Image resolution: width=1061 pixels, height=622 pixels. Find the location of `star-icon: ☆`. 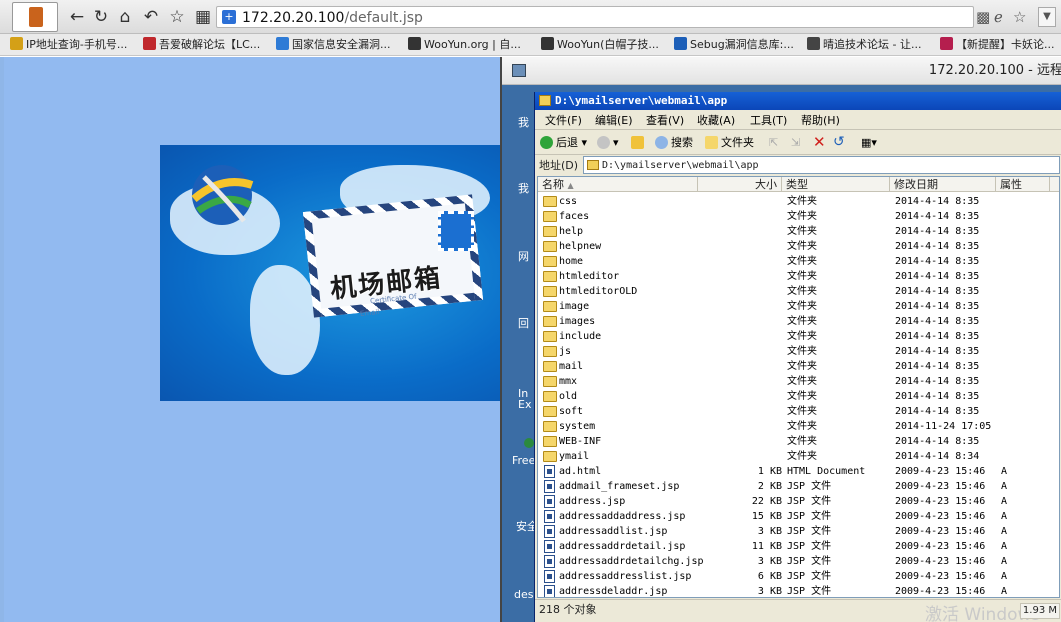

star-icon: ☆ is located at coordinates (177, 17).